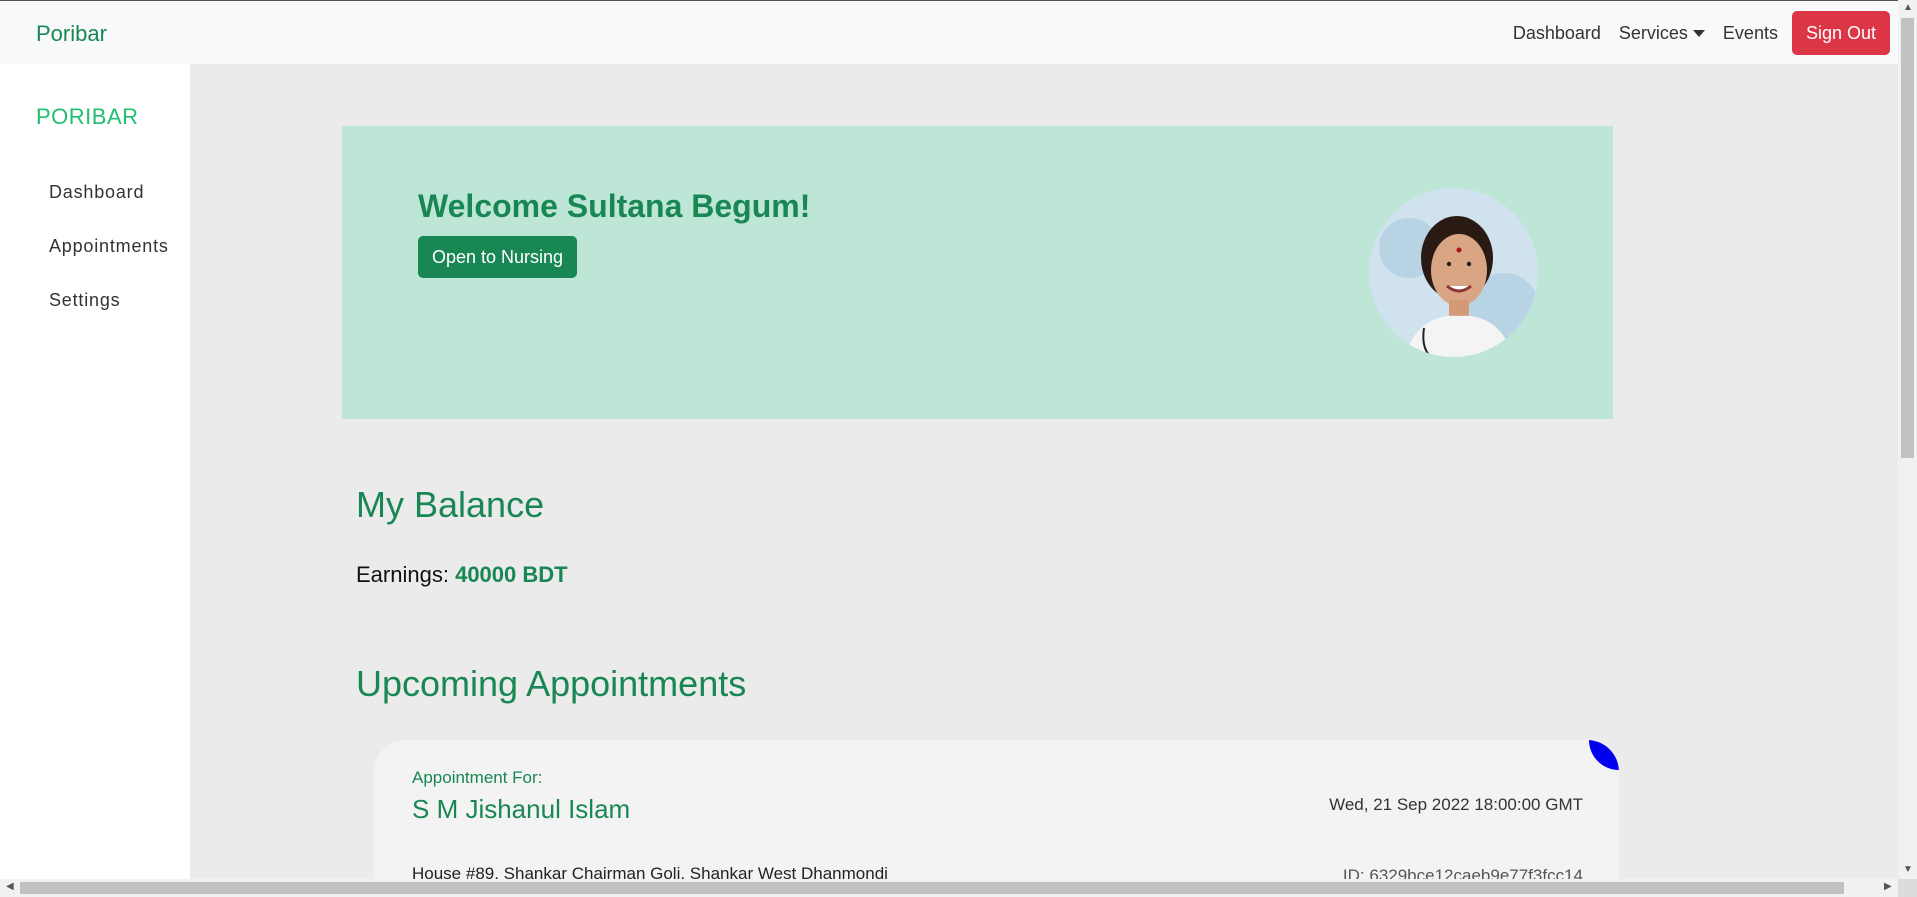  I want to click on appointment-for-label: Appointment For:, so click(477, 777).